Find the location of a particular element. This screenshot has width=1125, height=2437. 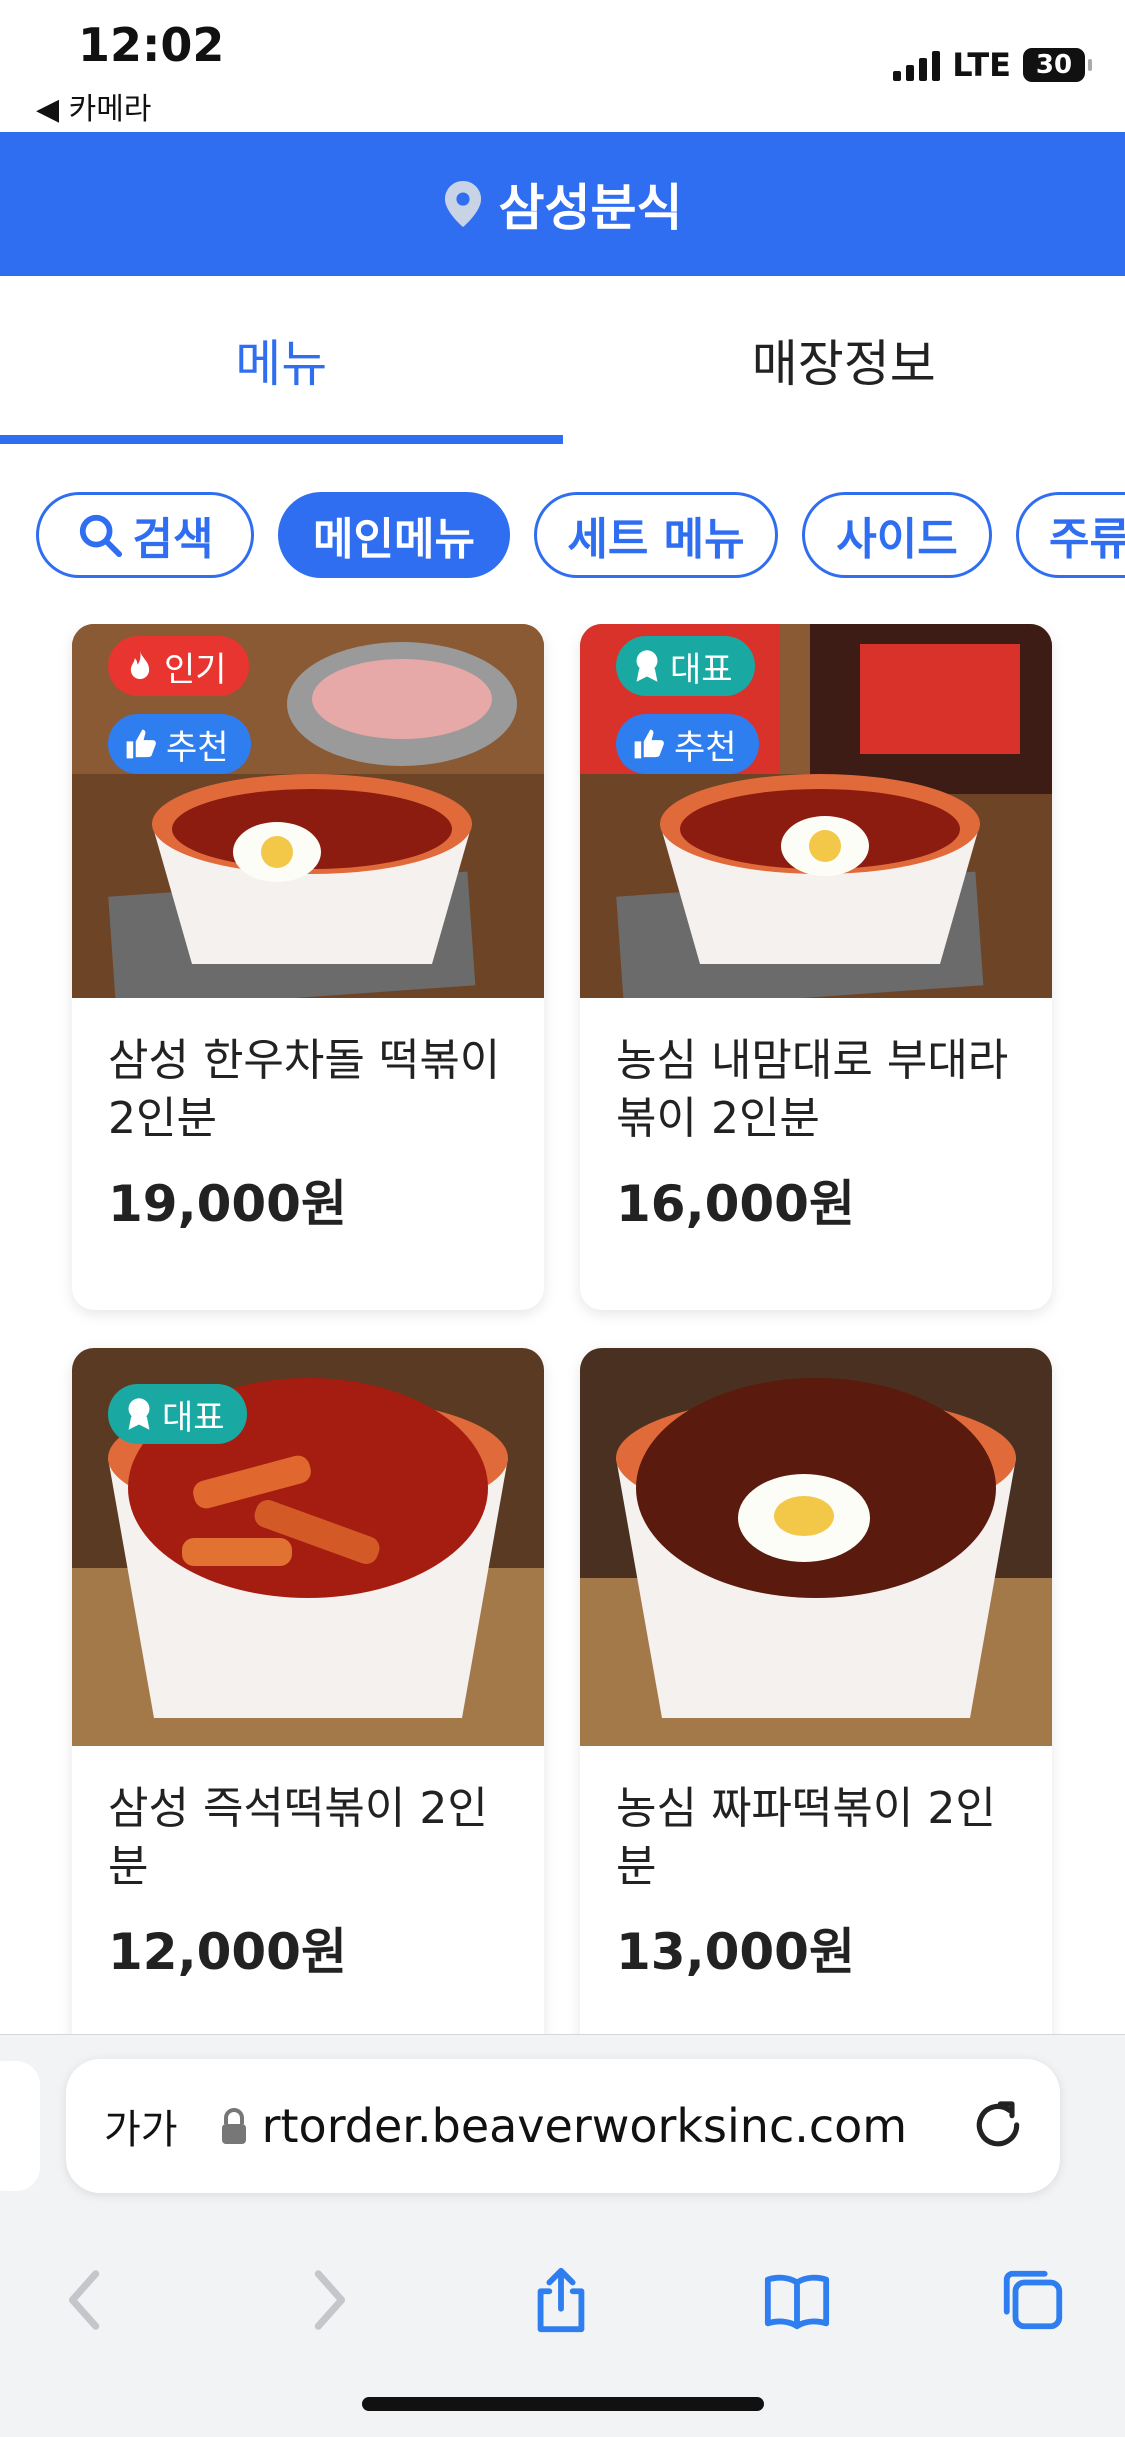

menu-name: 삼성 한우차돌 떡볶이 2인분 is located at coordinates (308, 1073).